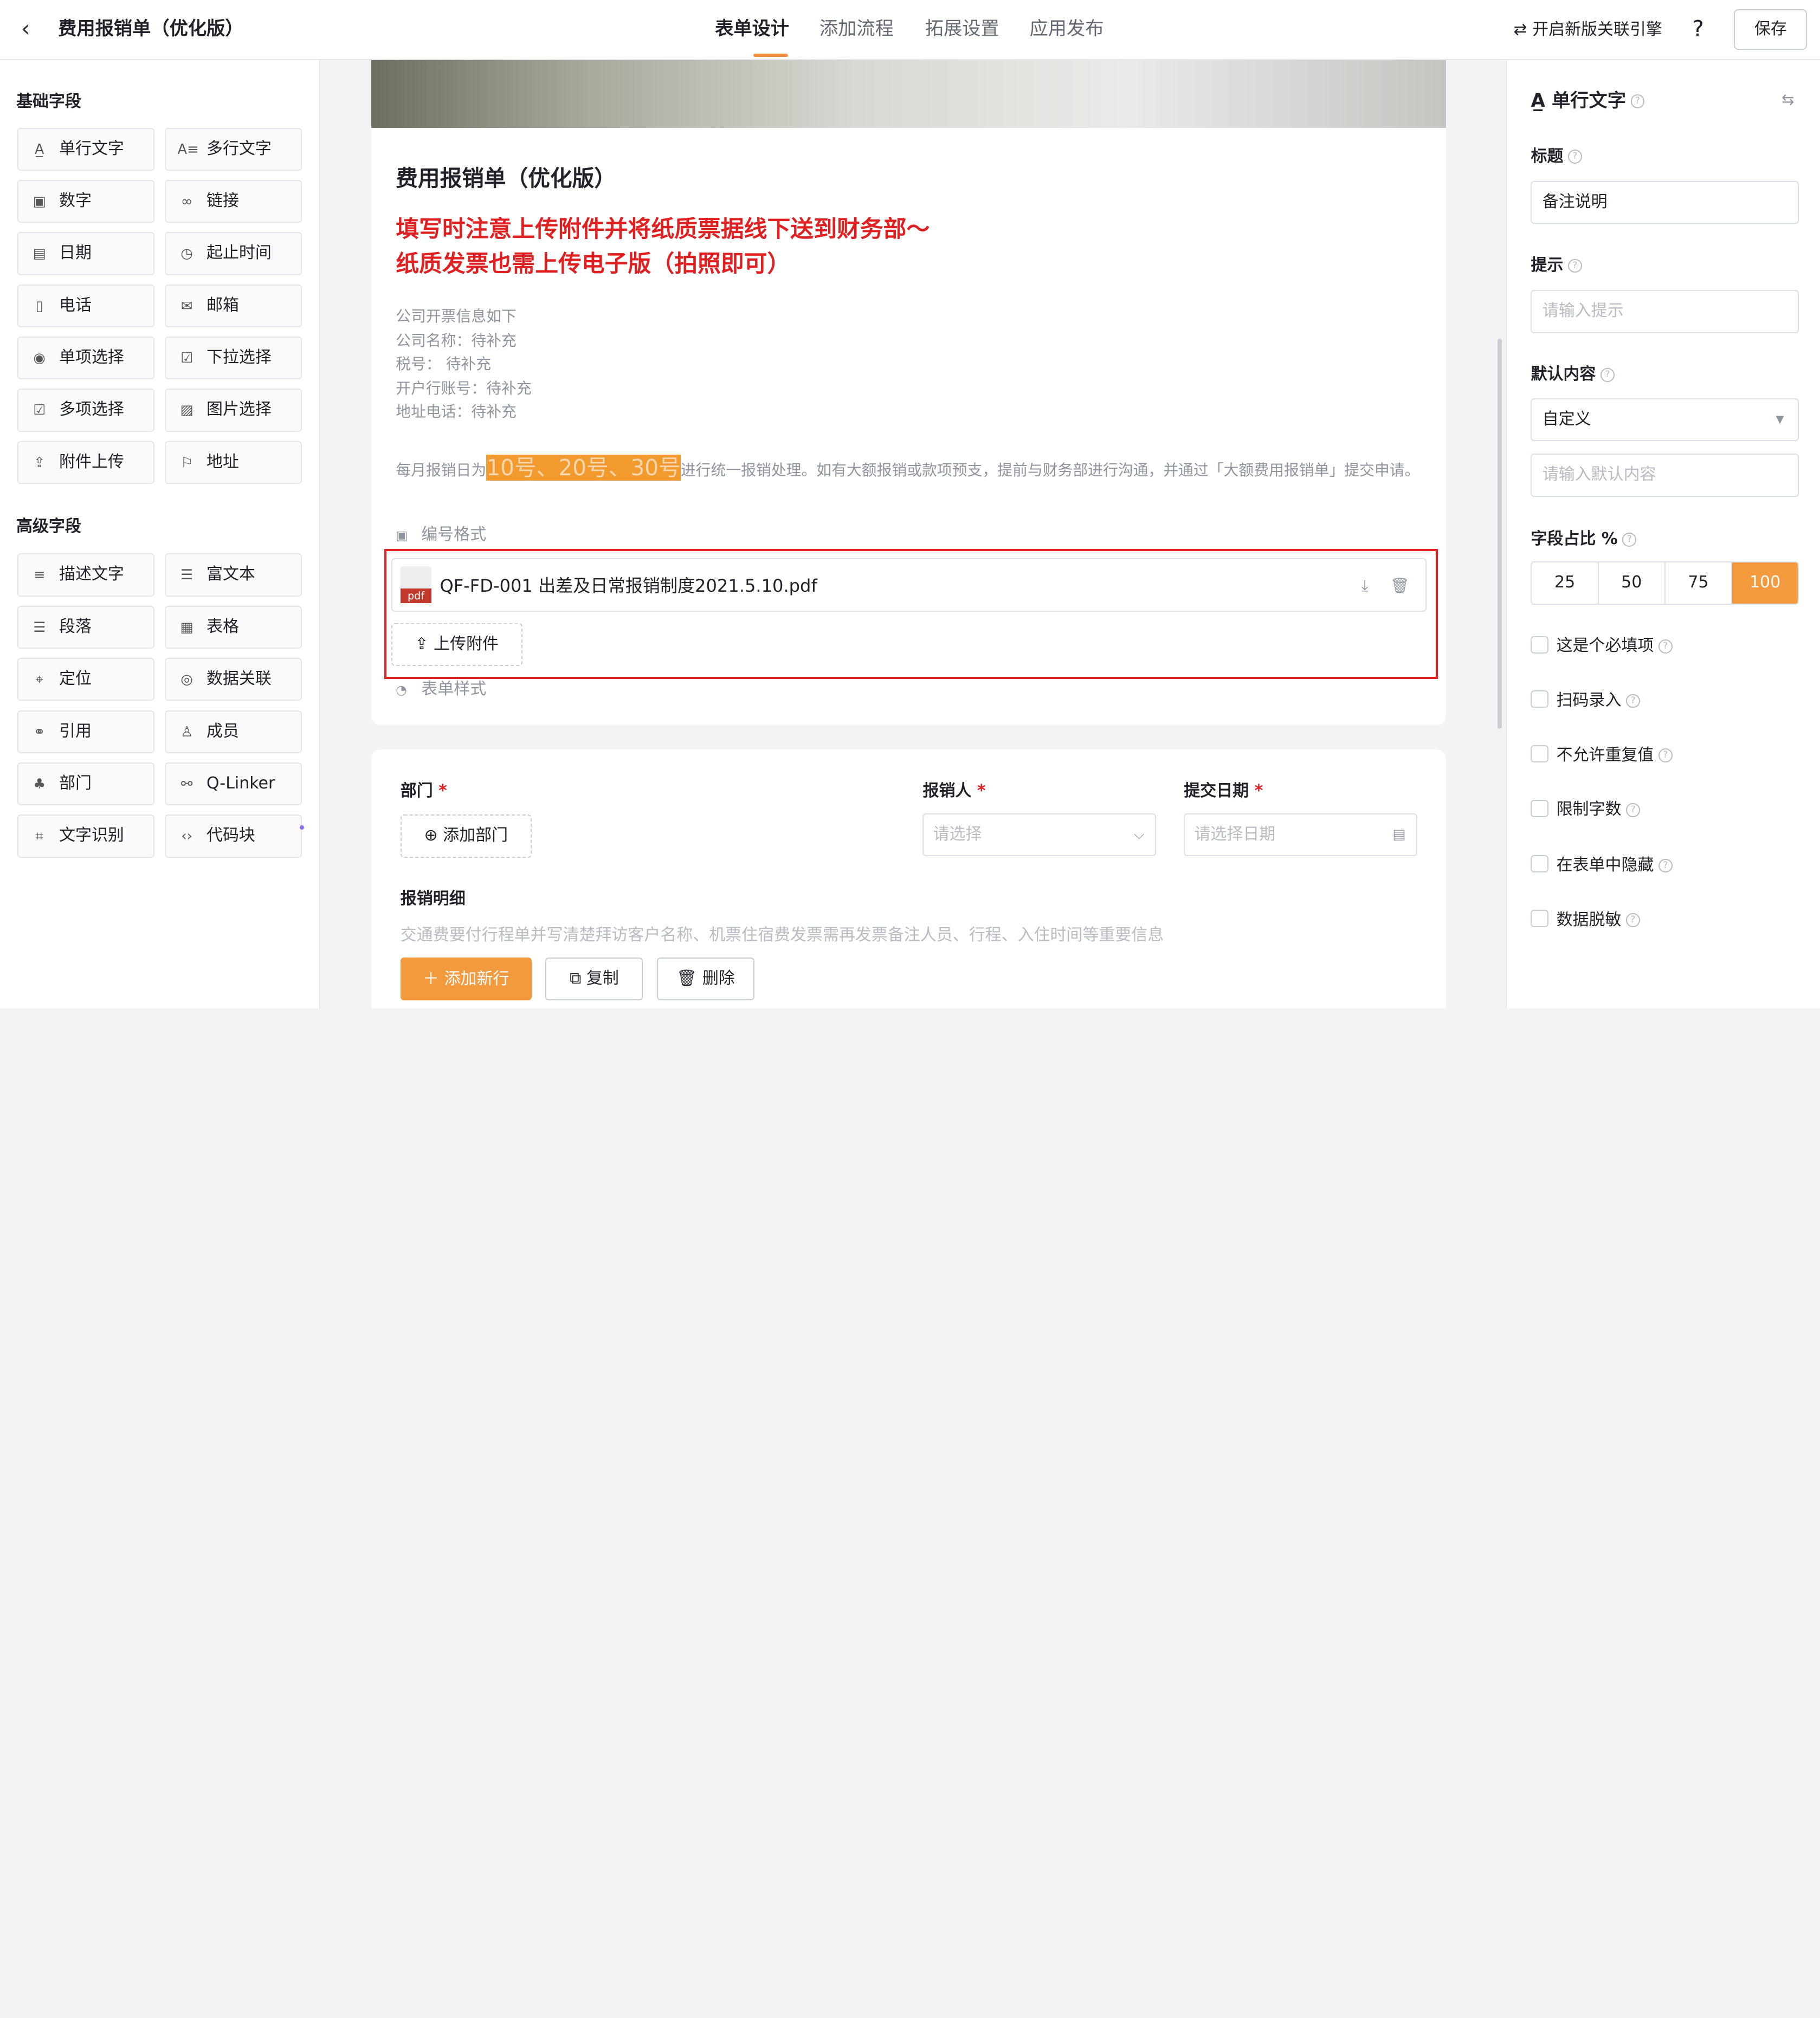 This screenshot has height=2018, width=1820. I want to click on dept-field-label: 部门 *, so click(424, 791).